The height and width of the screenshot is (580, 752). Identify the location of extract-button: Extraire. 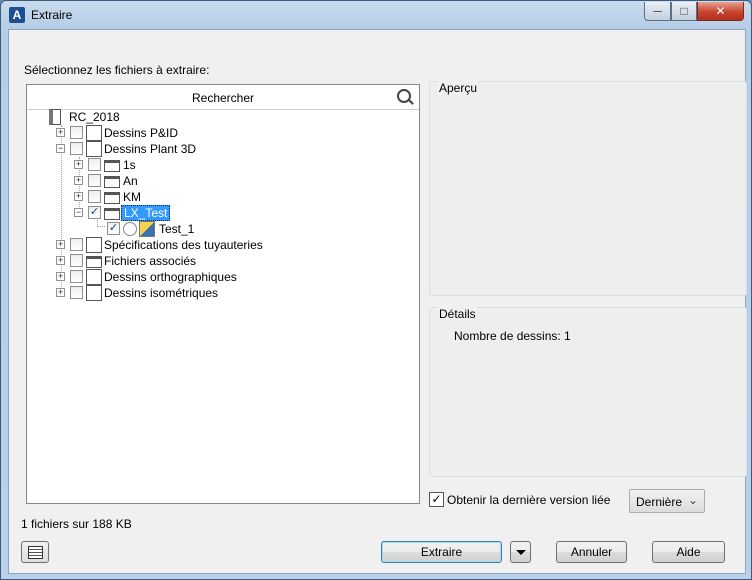
(441, 552).